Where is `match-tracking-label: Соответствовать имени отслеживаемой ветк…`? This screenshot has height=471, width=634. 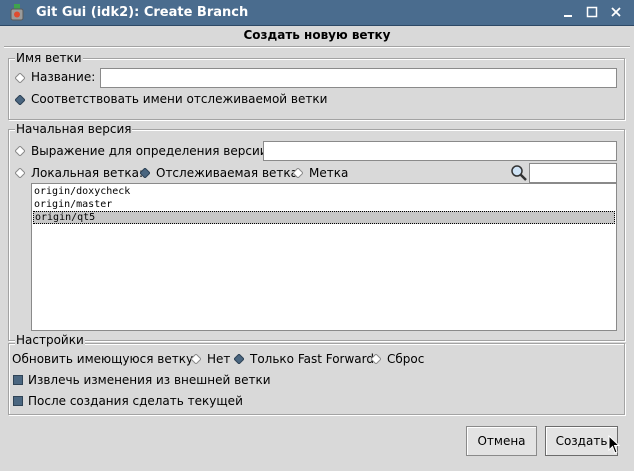 match-tracking-label: Соответствовать имени отслеживаемой ветк… is located at coordinates (179, 99).